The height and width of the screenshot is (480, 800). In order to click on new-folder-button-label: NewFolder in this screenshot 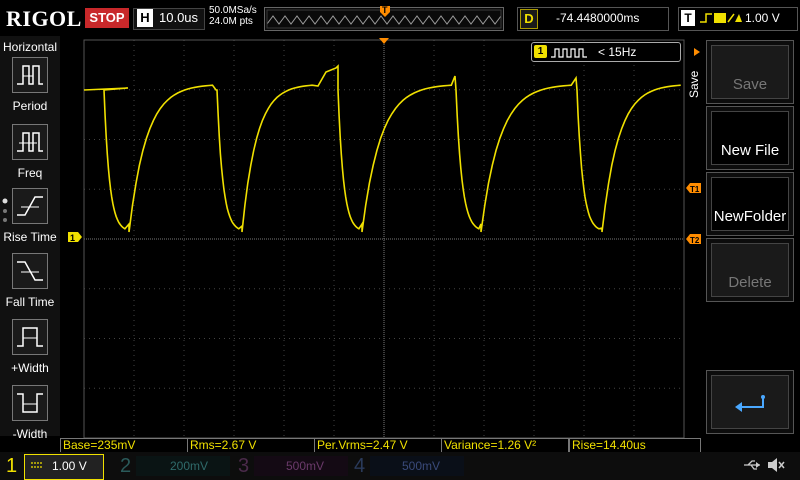, I will do `click(750, 216)`.